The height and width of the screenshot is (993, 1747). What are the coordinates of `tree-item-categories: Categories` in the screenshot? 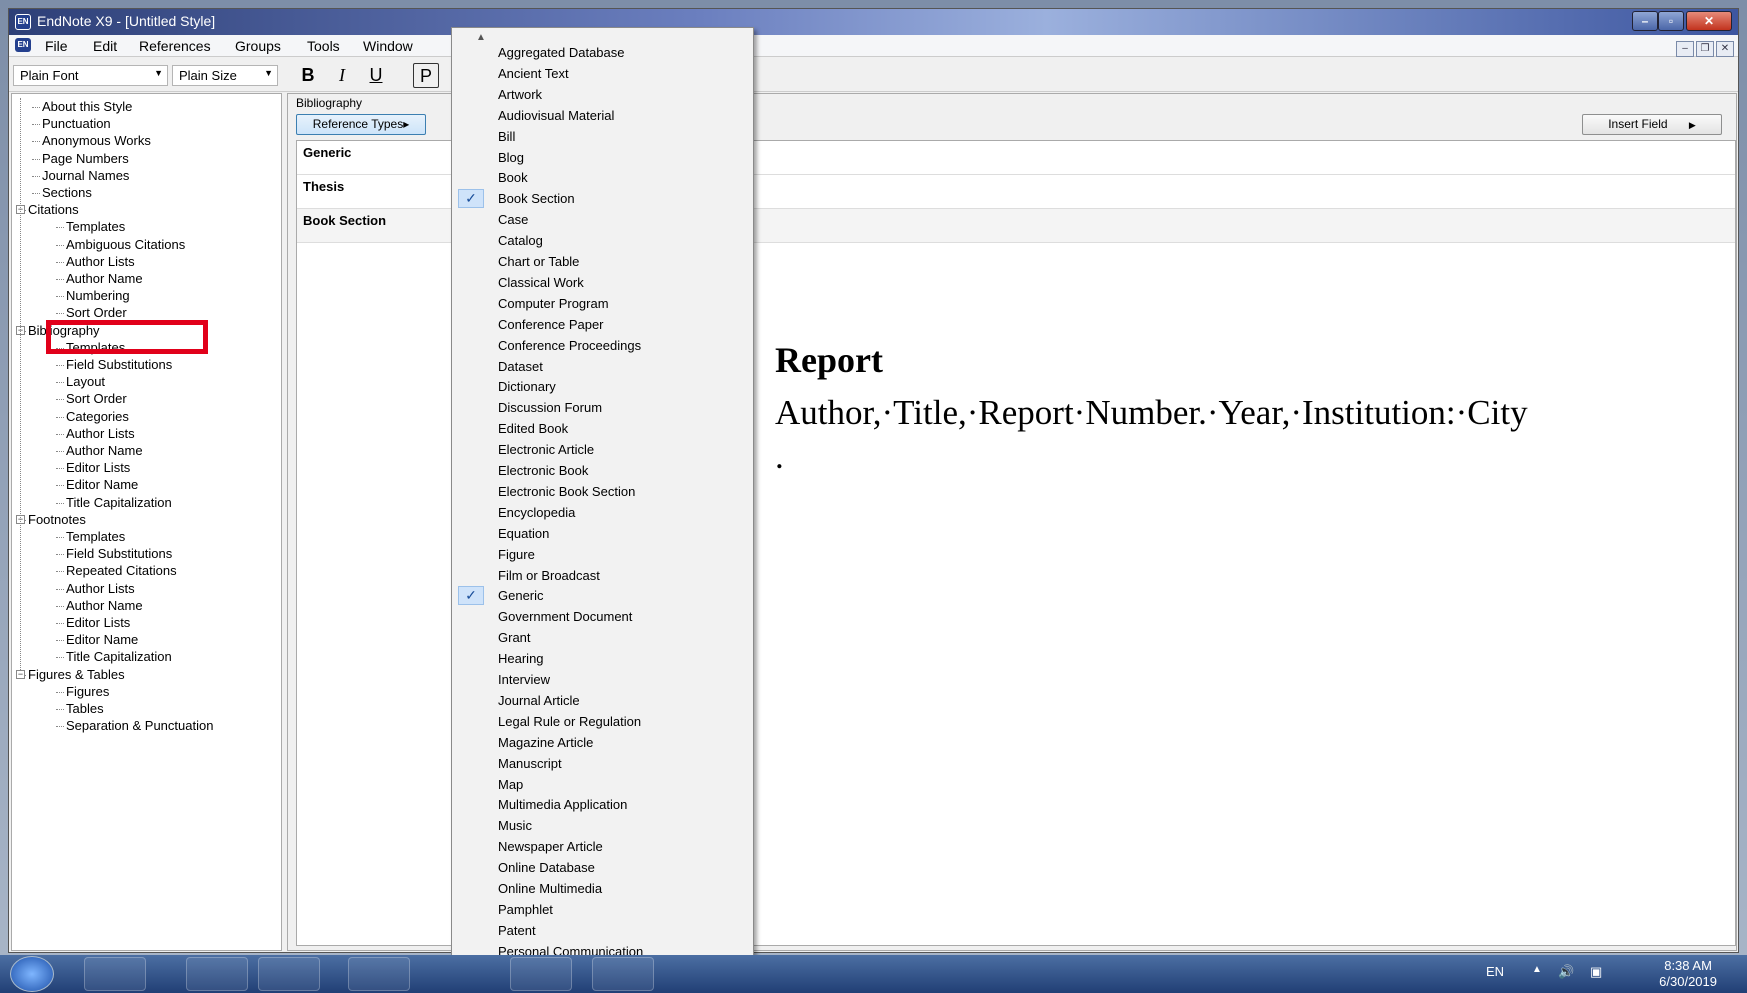 It's located at (97, 416).